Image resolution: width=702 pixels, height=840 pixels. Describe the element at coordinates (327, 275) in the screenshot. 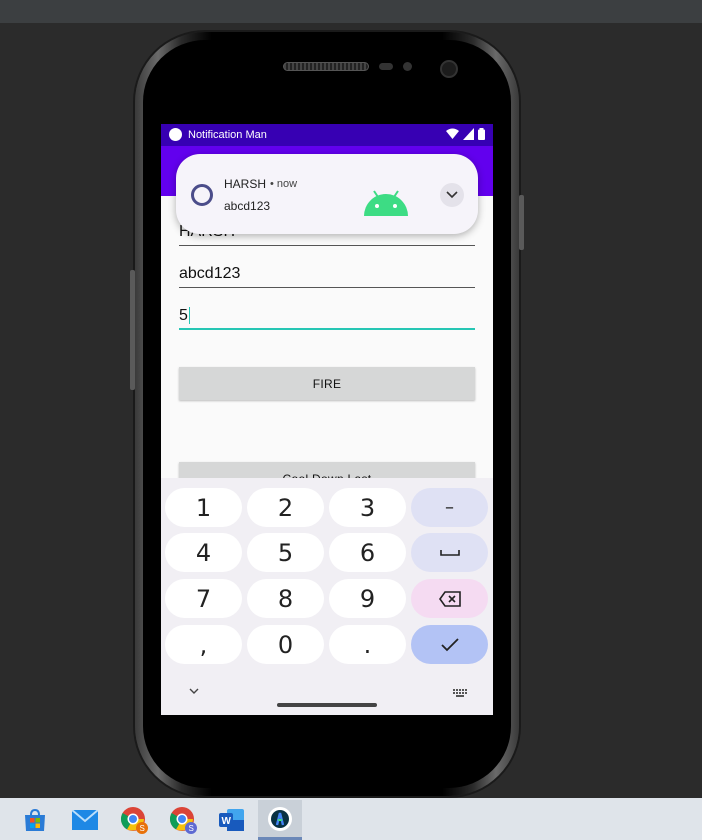

I see `message-field: abcd123` at that location.